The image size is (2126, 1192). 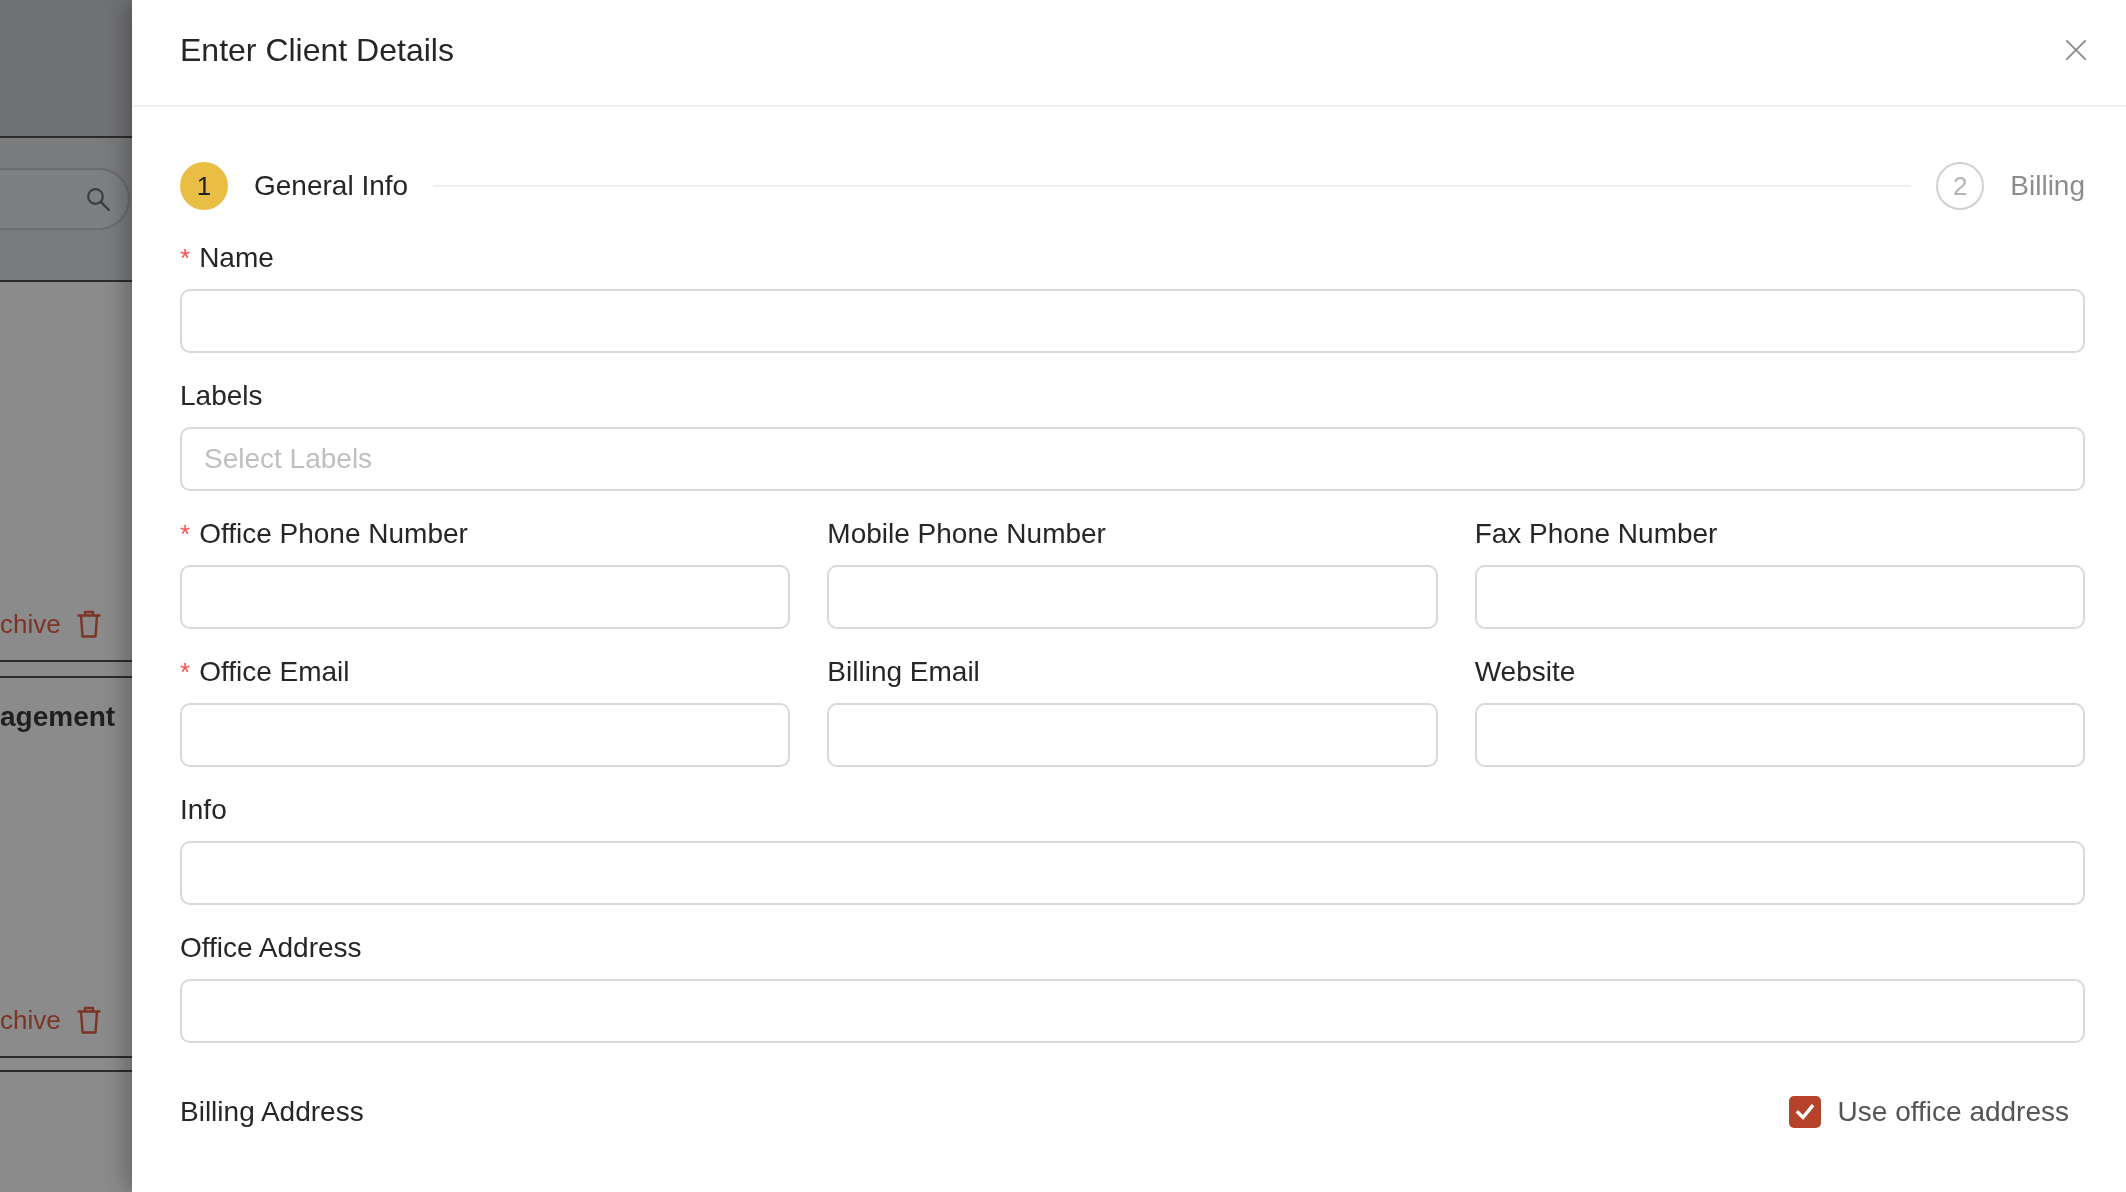 I want to click on field-label: Billing Email, so click(x=903, y=672).